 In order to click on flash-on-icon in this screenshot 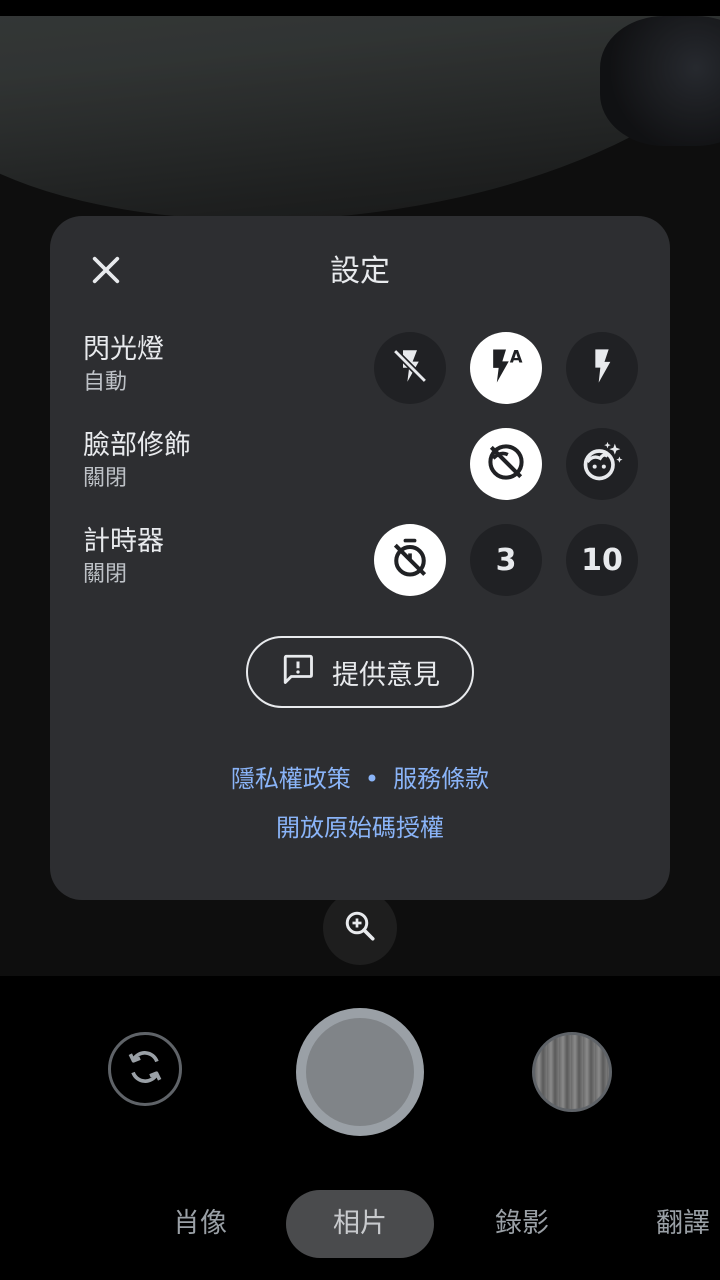, I will do `click(602, 368)`.